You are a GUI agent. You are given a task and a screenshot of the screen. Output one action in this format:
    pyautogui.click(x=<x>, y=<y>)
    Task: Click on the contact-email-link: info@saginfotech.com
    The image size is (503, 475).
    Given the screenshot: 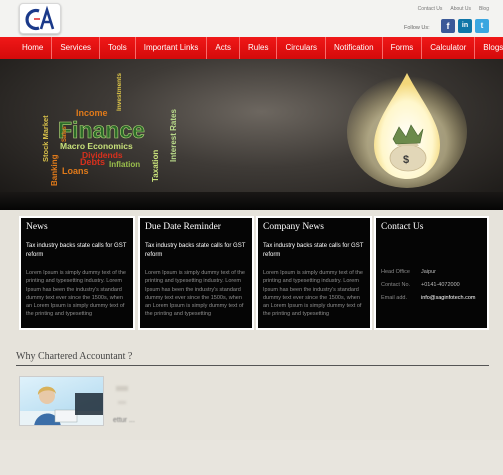 What is the action you would take?
    pyautogui.click(x=448, y=298)
    